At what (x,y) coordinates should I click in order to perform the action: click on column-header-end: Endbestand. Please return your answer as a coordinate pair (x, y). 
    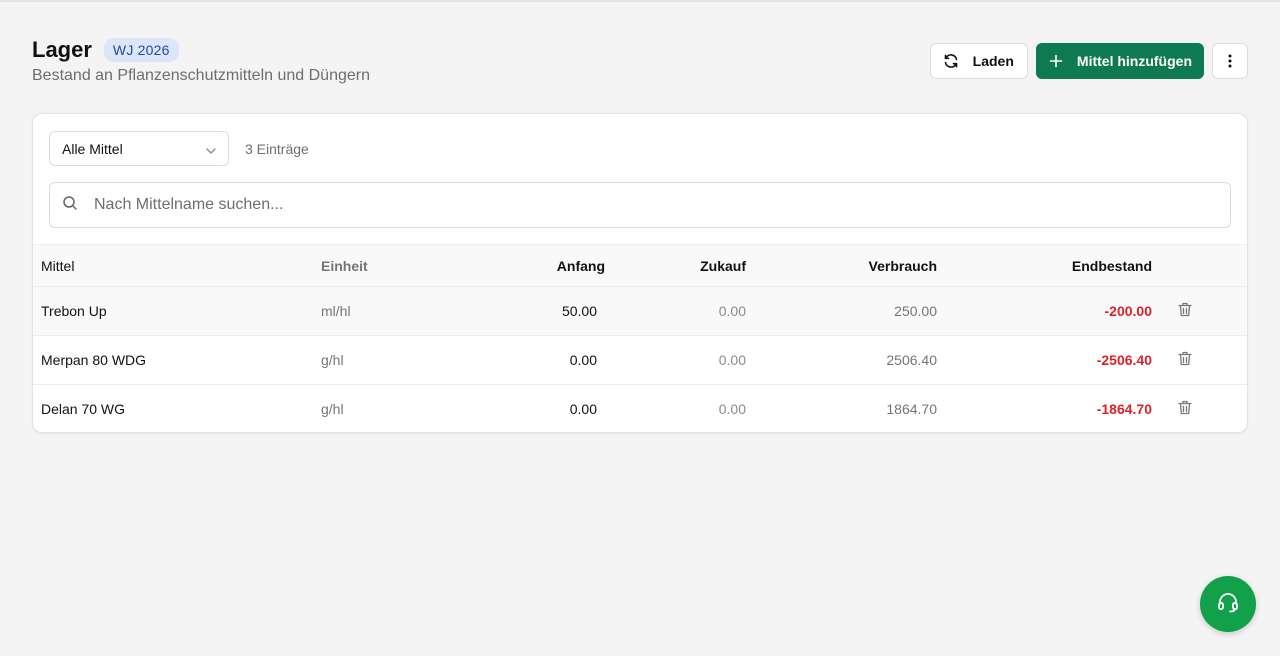
    Looking at the image, I should click on (1044, 266).